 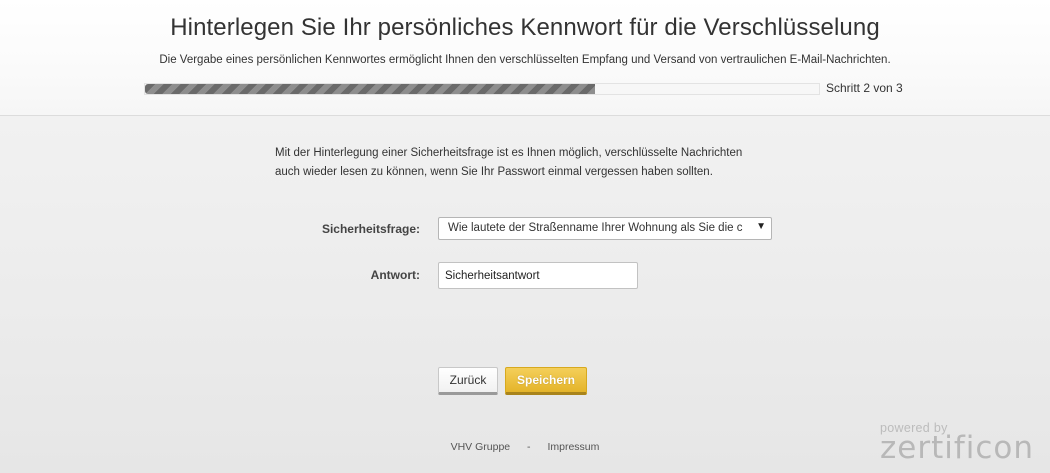 What do you see at coordinates (370, 229) in the screenshot?
I see `security-question-label: Sicherheitsfrage:` at bounding box center [370, 229].